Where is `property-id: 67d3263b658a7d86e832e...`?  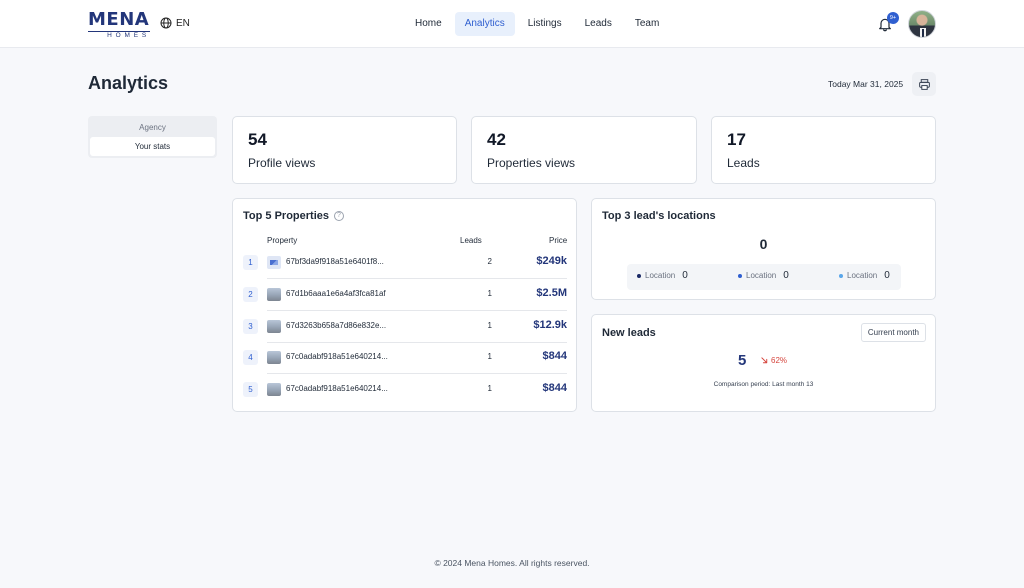
property-id: 67d3263b658a7d86e832e... is located at coordinates (336, 325).